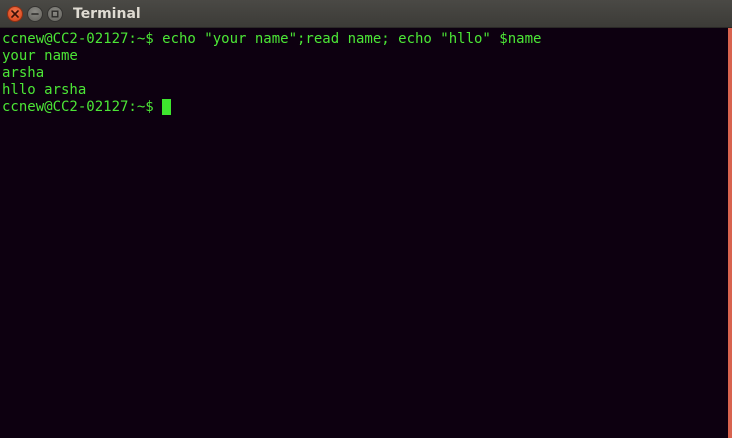 The image size is (732, 438). I want to click on minimize-button, so click(35, 14).